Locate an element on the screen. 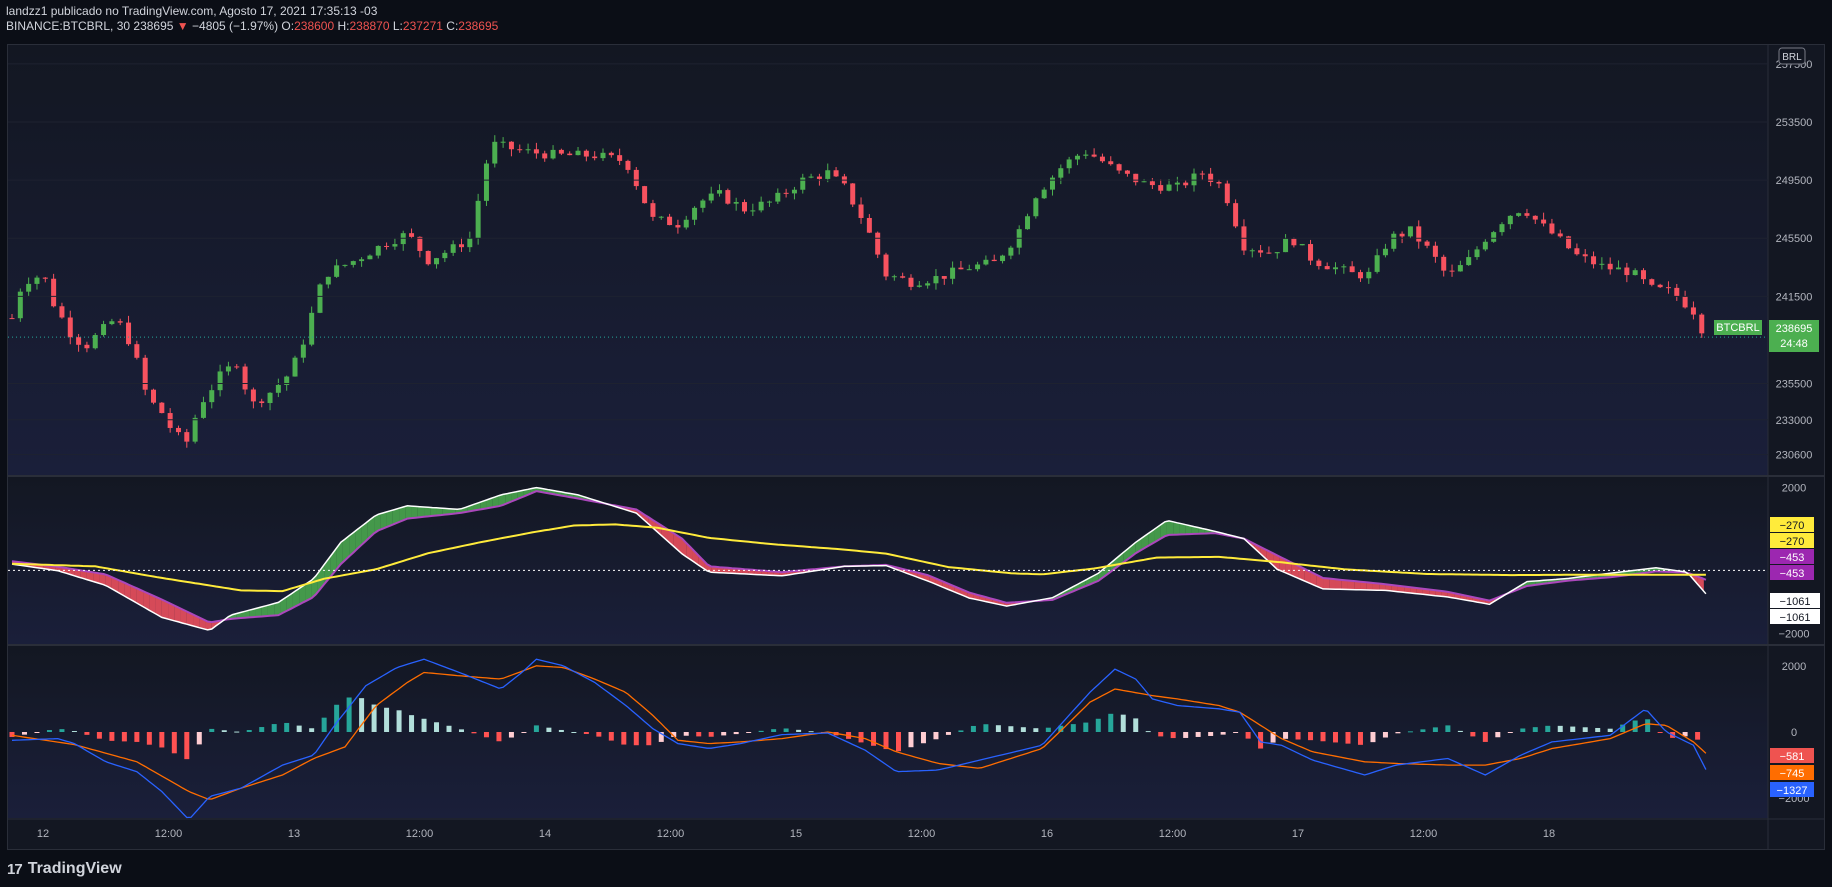 Image resolution: width=1832 pixels, height=887 pixels. osc-tag: −270 is located at coordinates (1792, 526).